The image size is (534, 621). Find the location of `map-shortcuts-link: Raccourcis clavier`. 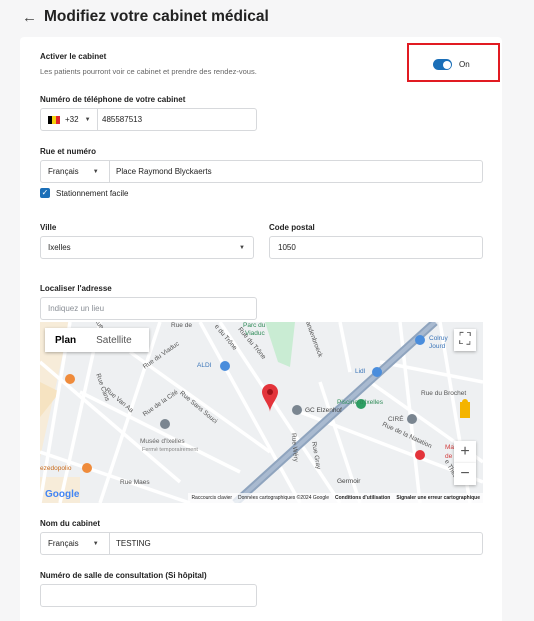

map-shortcuts-link: Raccourcis clavier is located at coordinates (211, 498).